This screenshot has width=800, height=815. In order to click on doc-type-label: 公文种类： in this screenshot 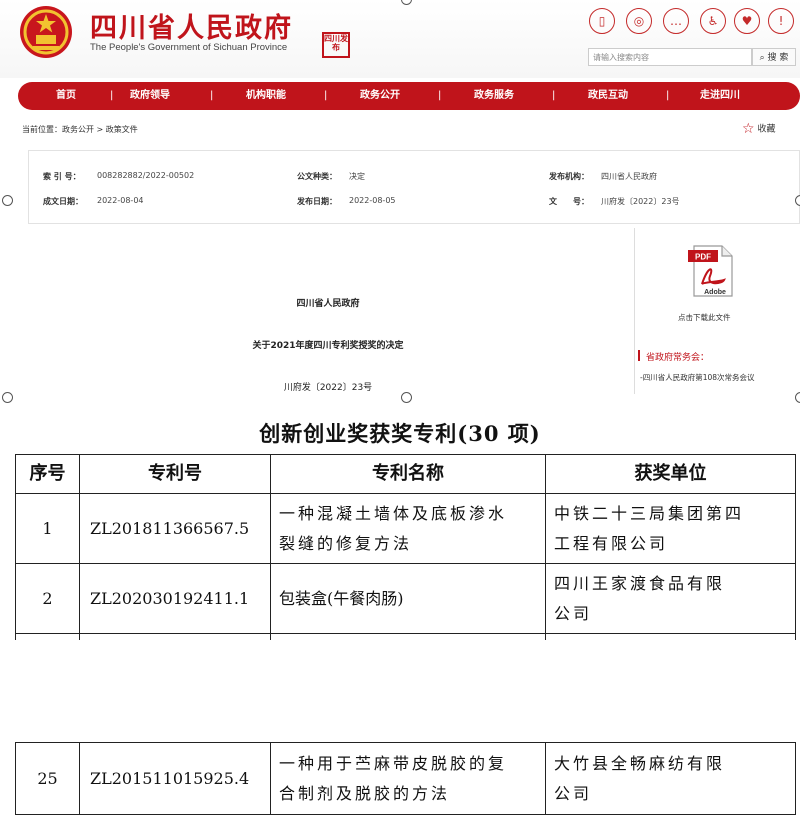, I will do `click(317, 176)`.